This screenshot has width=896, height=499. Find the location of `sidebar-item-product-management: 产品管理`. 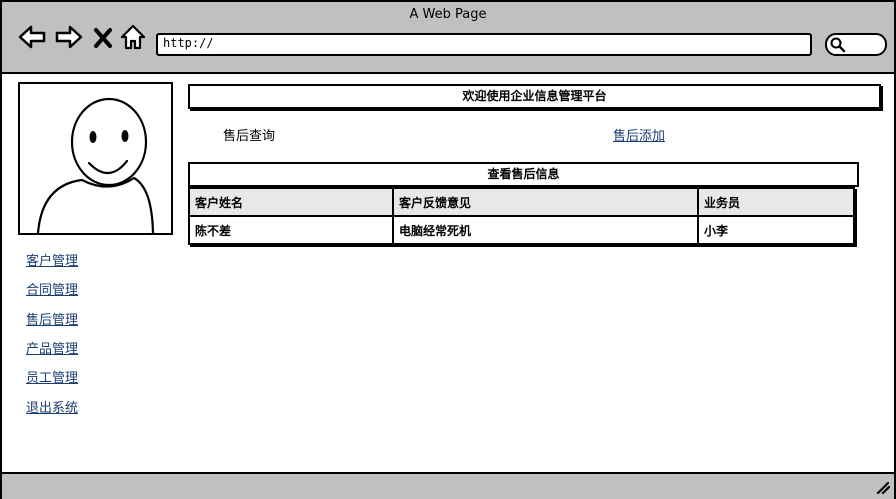

sidebar-item-product-management: 产品管理 is located at coordinates (52, 347).